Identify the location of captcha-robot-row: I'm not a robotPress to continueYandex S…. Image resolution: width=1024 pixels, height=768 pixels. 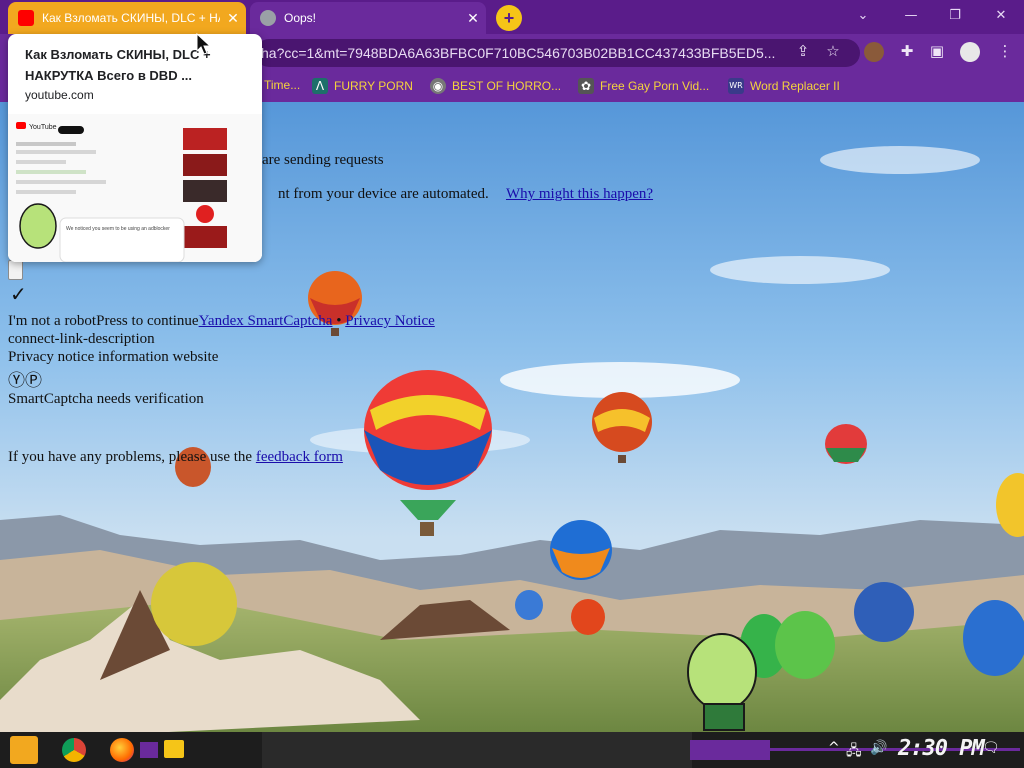
(221, 321).